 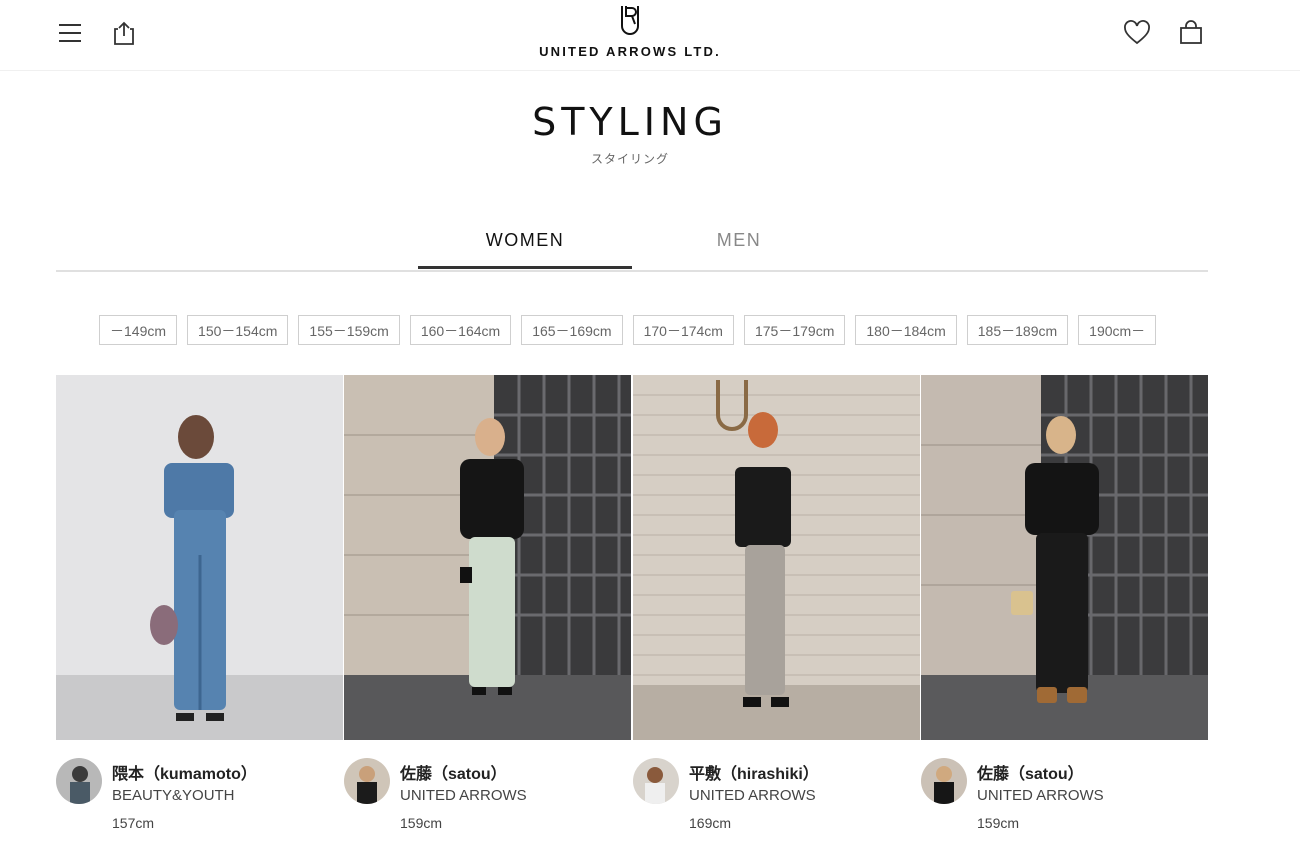 I want to click on styling-card: 隈本（kumamoto） BEAUTY&YOUTH 157cm, so click(x=199, y=610).